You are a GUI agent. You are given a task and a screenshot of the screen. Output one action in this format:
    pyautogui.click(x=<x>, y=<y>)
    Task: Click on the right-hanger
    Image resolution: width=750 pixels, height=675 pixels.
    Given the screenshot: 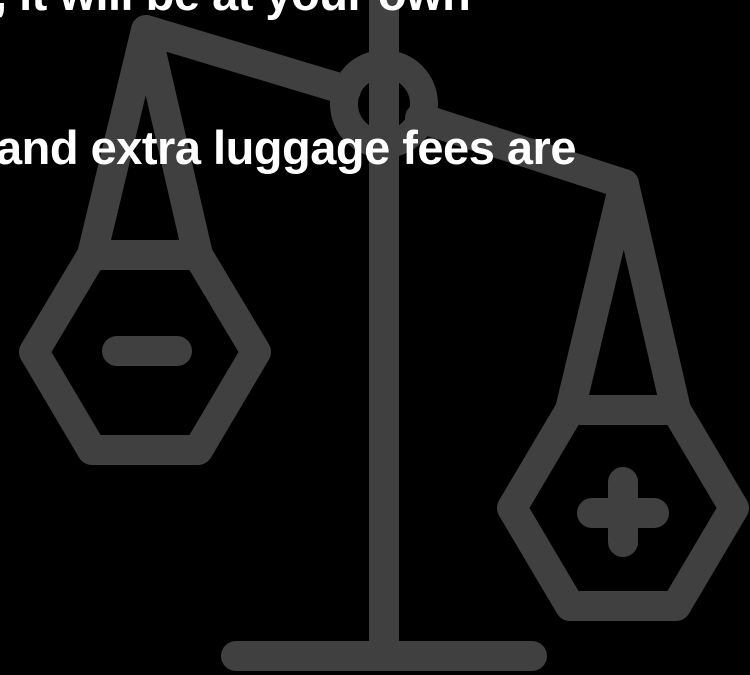 What is the action you would take?
    pyautogui.click(x=623, y=297)
    